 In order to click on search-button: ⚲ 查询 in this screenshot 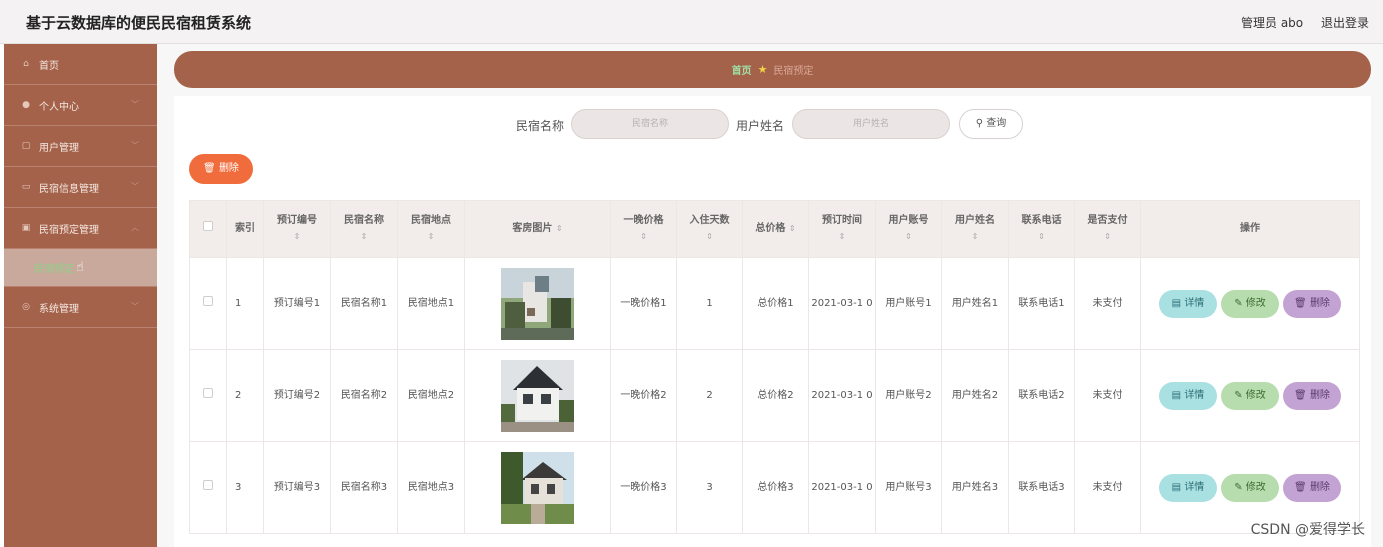, I will do `click(991, 124)`.